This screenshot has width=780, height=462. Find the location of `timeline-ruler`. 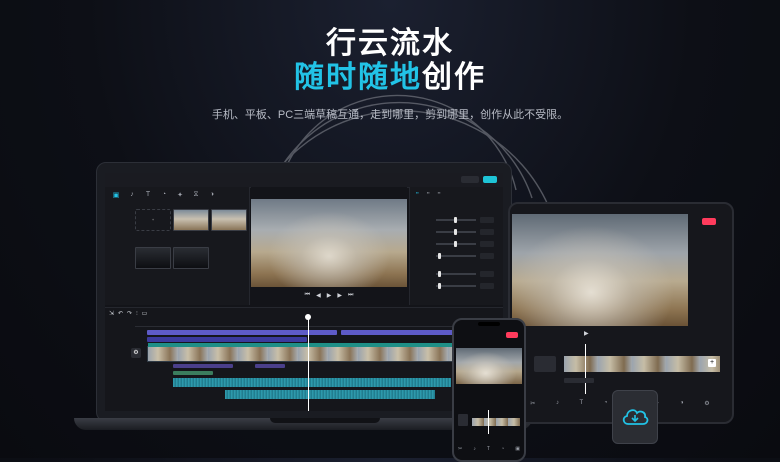

timeline-ruler is located at coordinates (318, 323).